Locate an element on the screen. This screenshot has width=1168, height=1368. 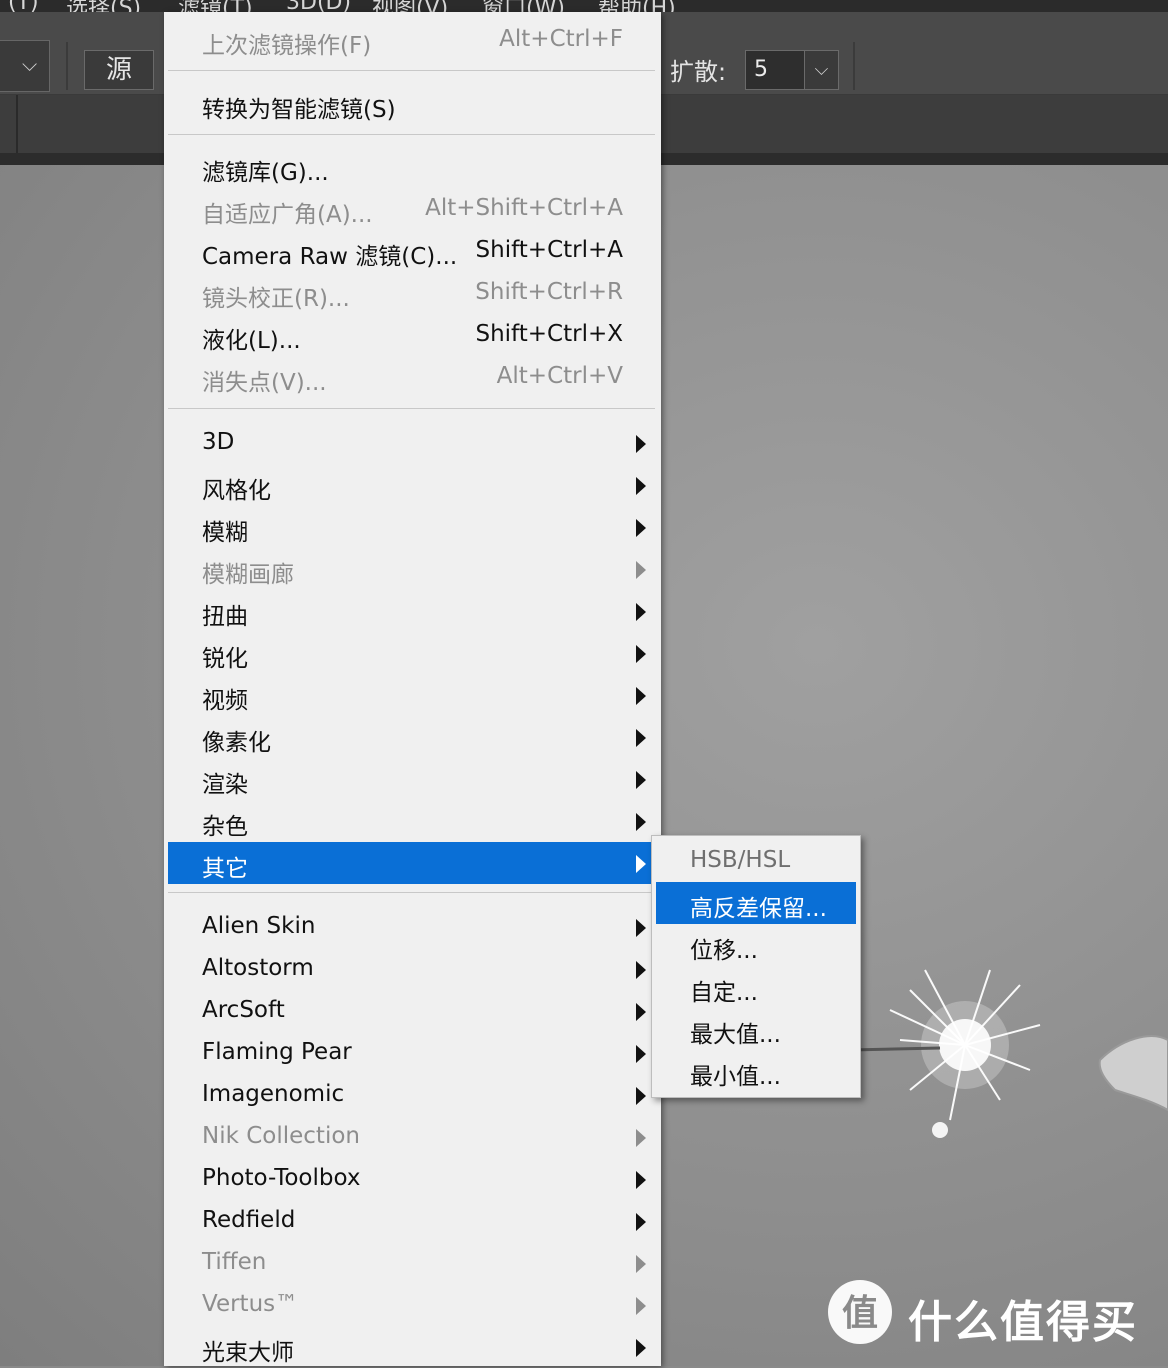
menu-item-label: Photo-Toolbox is located at coordinates (281, 1178).